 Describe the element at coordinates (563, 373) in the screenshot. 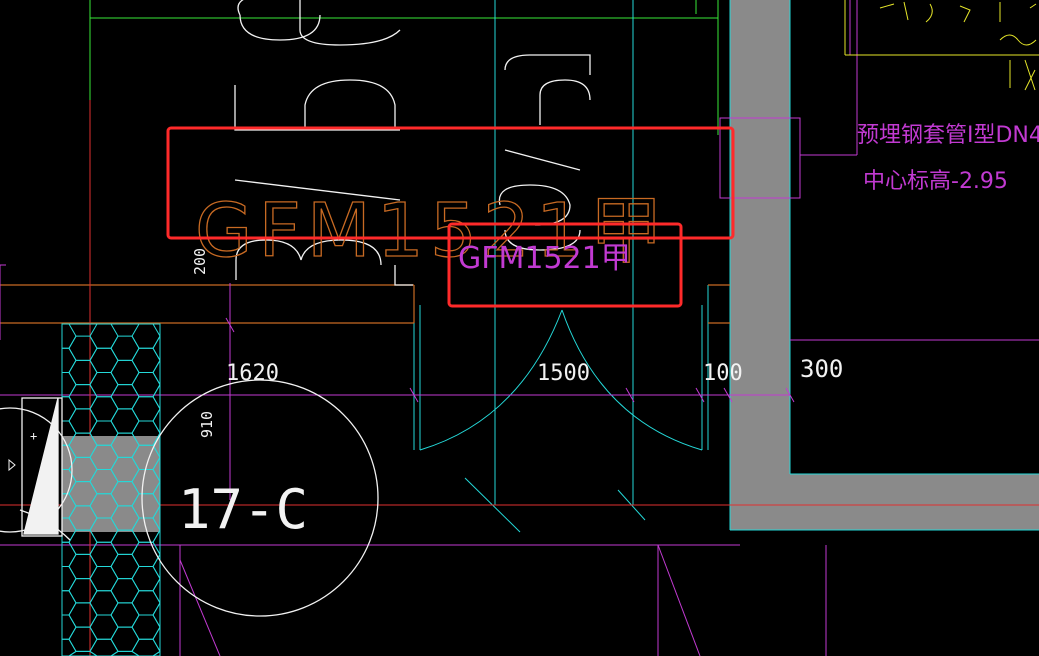

I see `dim-1500: 1500` at that location.